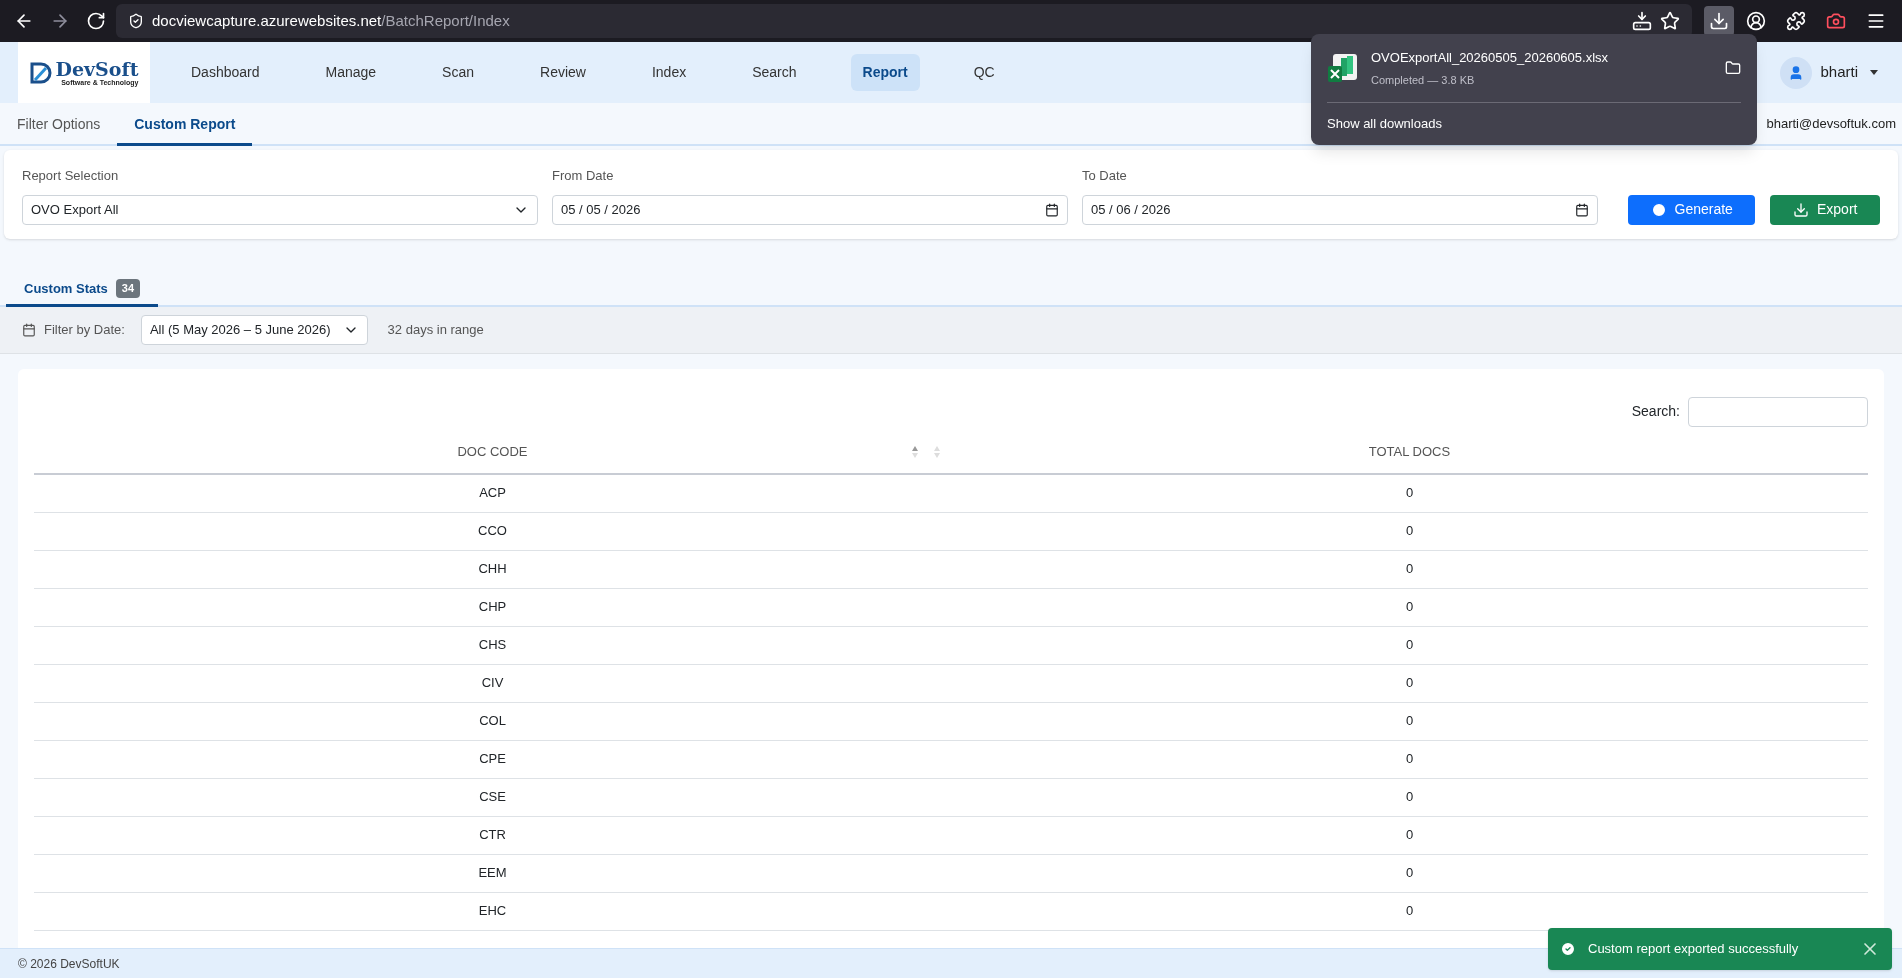  Describe the element at coordinates (1831, 123) in the screenshot. I see `user-email: bharti@devsoftuk.com` at that location.